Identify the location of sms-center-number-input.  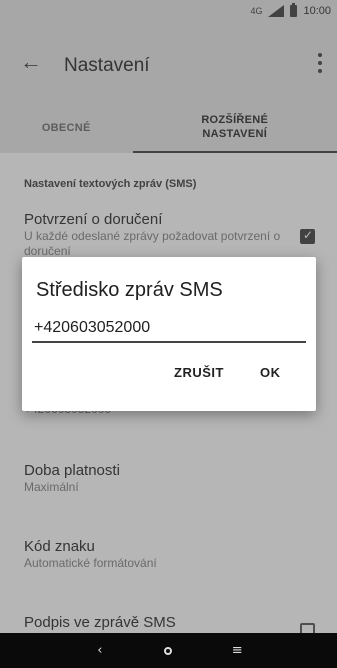
(169, 329).